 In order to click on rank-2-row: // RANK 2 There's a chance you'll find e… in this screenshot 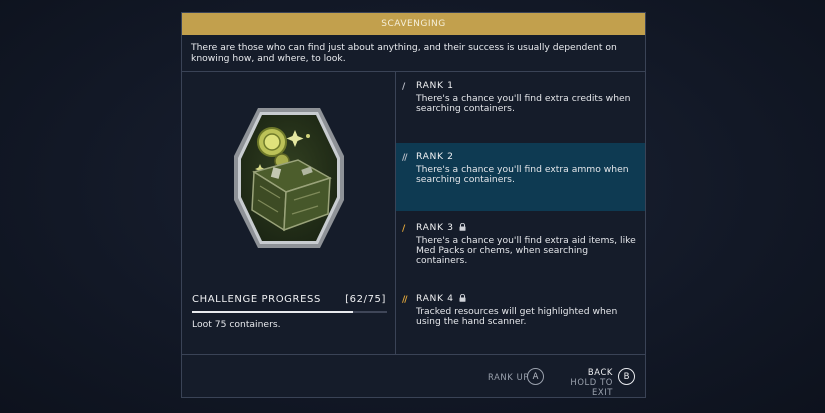, I will do `click(520, 177)`.